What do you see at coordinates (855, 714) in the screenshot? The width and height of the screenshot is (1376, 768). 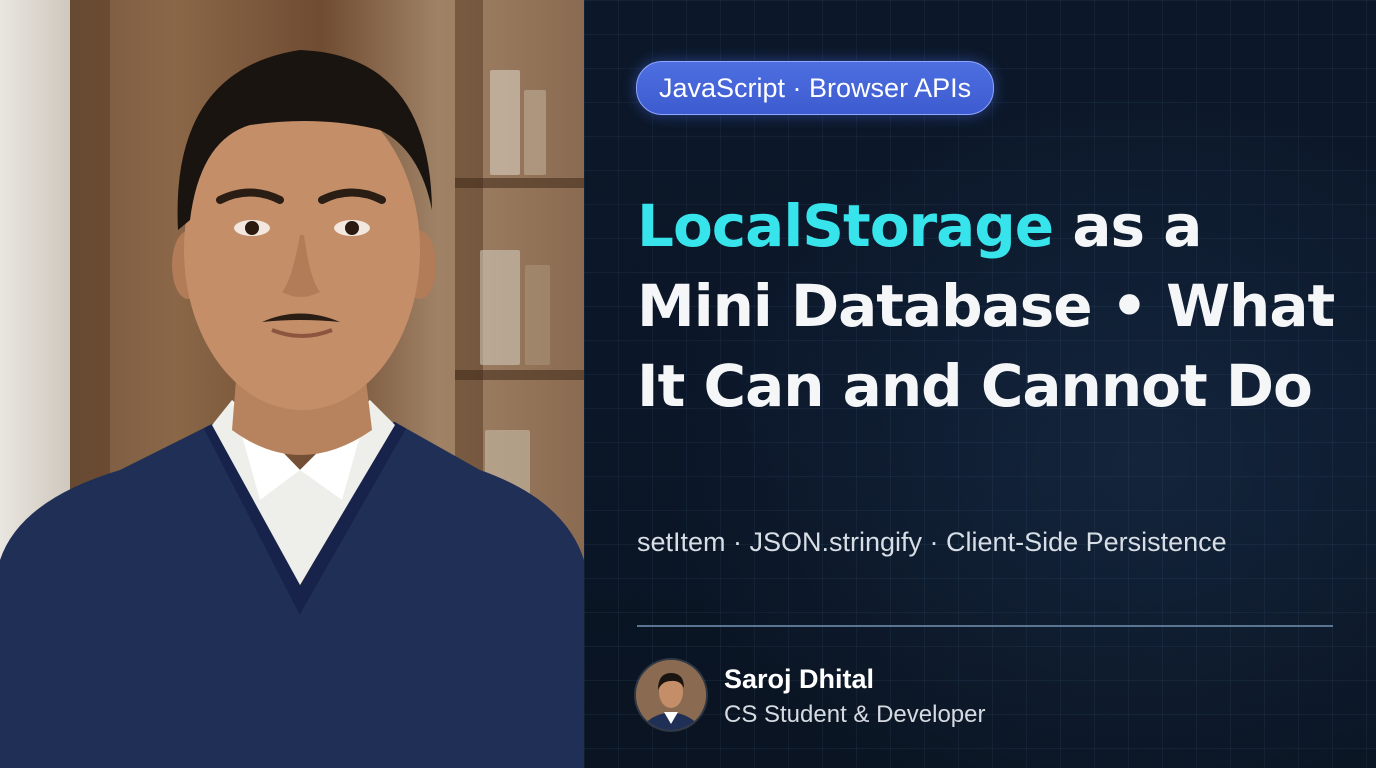 I see `author-role: CS Student & Developer` at bounding box center [855, 714].